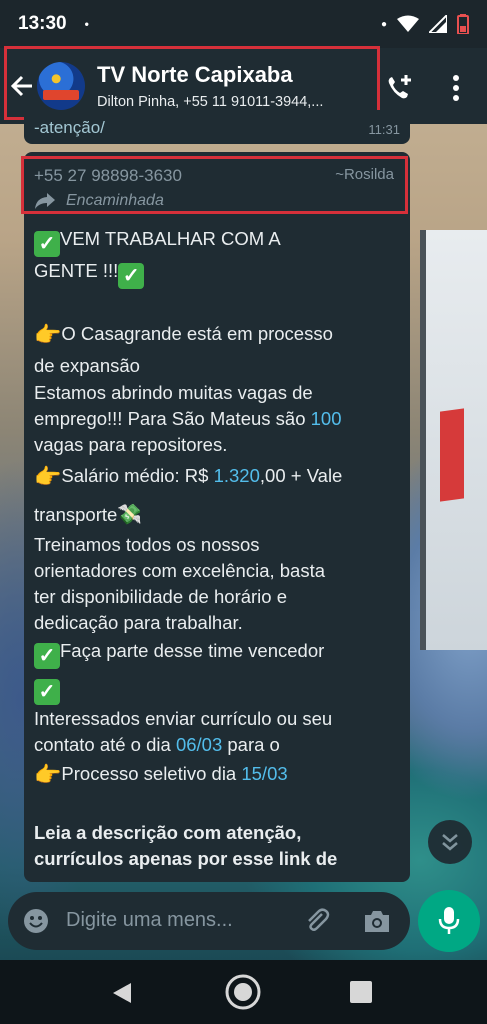 The height and width of the screenshot is (1024, 487). What do you see at coordinates (195, 75) in the screenshot?
I see `chat-title: TV Norte Capixaba` at bounding box center [195, 75].